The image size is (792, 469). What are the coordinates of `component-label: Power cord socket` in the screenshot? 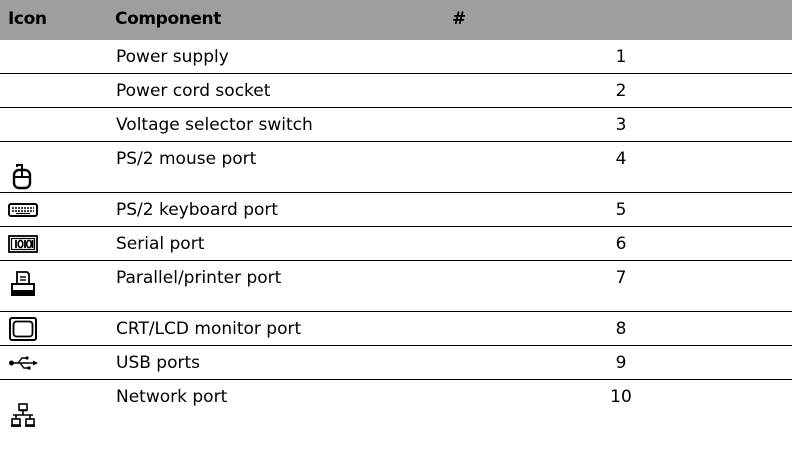 It's located at (193, 91).